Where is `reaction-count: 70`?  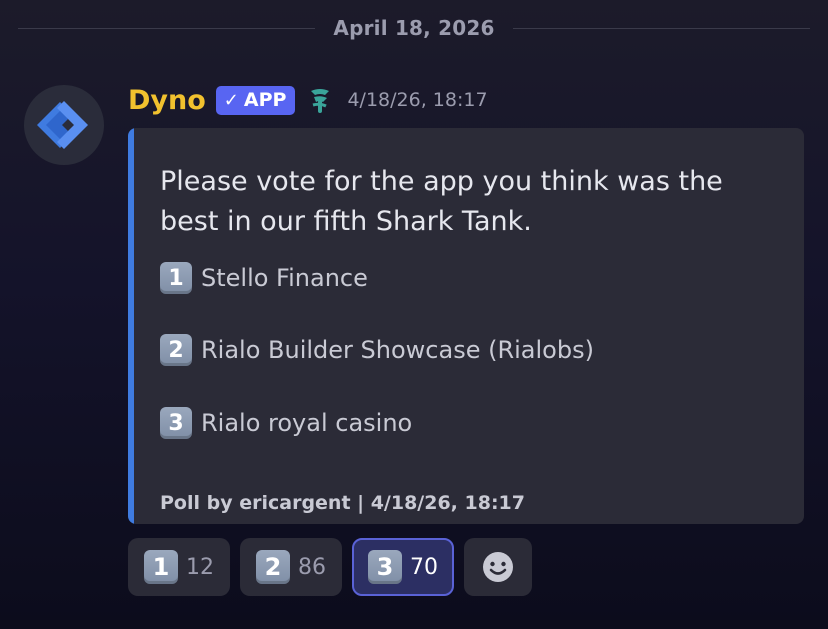 reaction-count: 70 is located at coordinates (424, 567).